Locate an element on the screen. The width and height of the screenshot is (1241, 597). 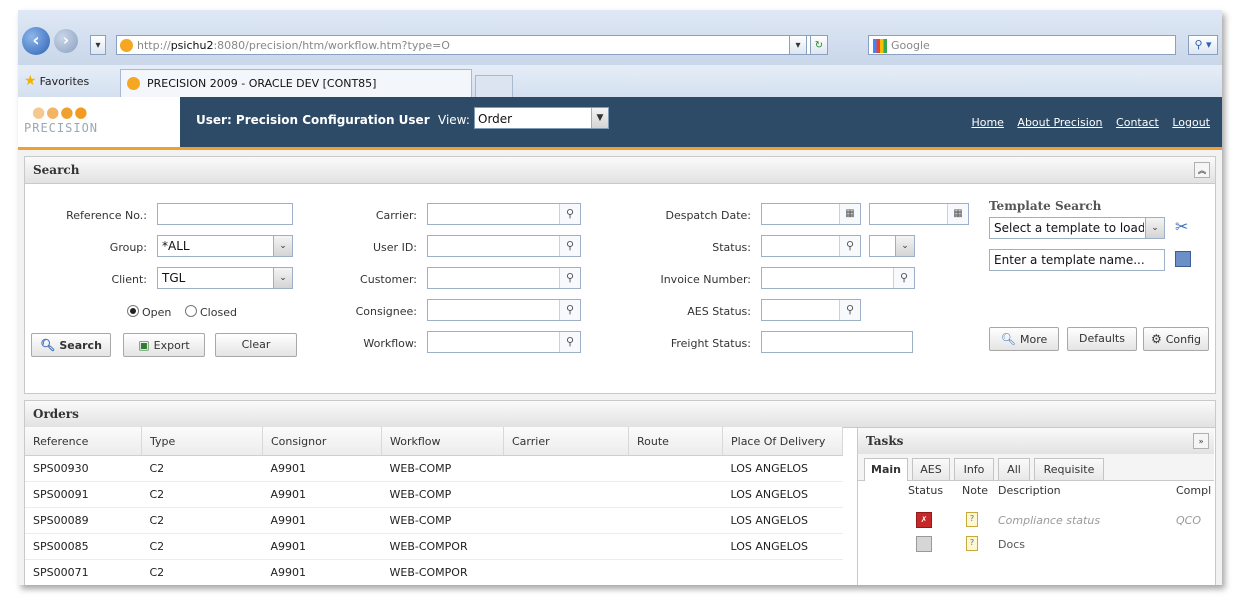
column-header: Carrier is located at coordinates (566, 441).